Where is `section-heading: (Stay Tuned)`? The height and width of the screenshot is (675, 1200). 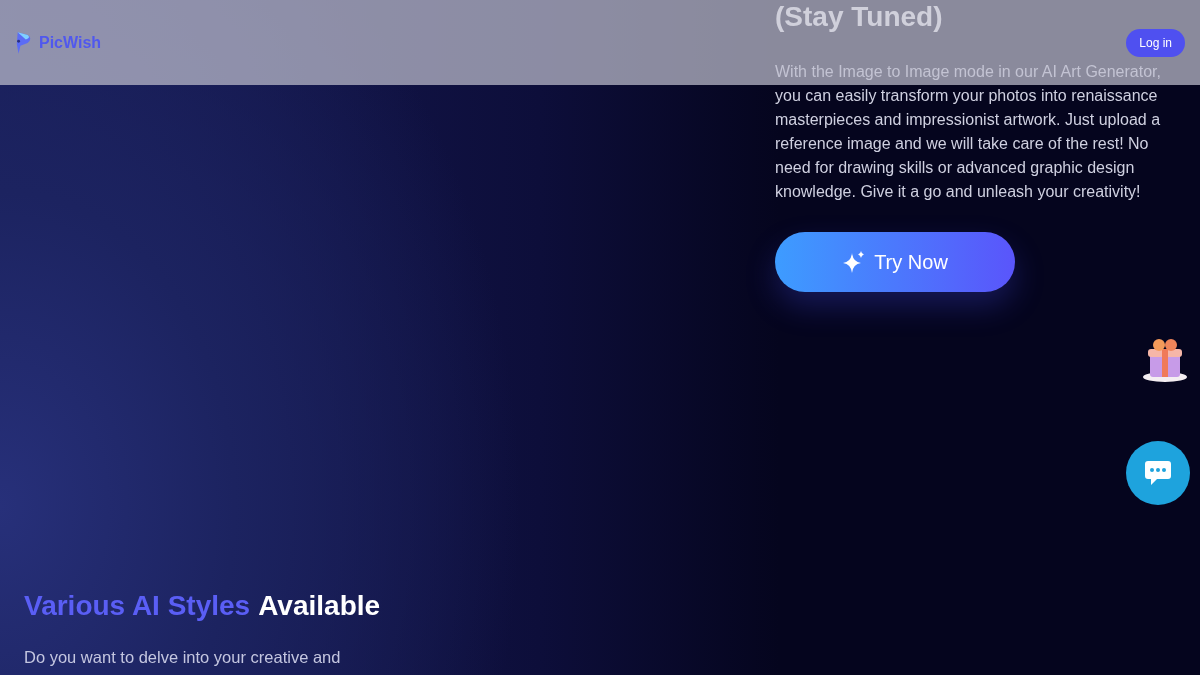 section-heading: (Stay Tuned) is located at coordinates (859, 17).